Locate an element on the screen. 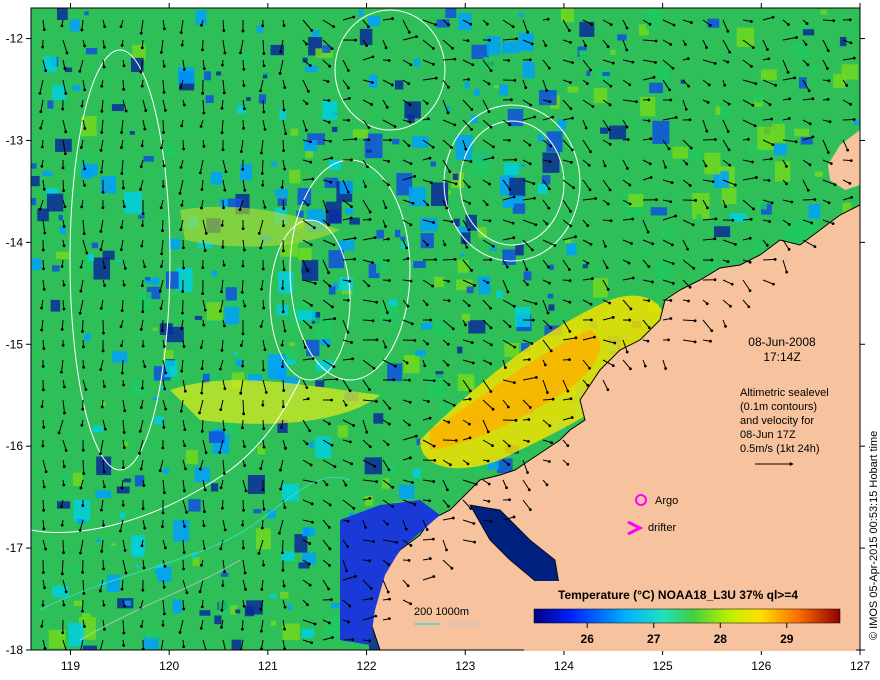 This screenshot has width=880, height=680. depth-legend-label: 200 1000m is located at coordinates (441, 612).